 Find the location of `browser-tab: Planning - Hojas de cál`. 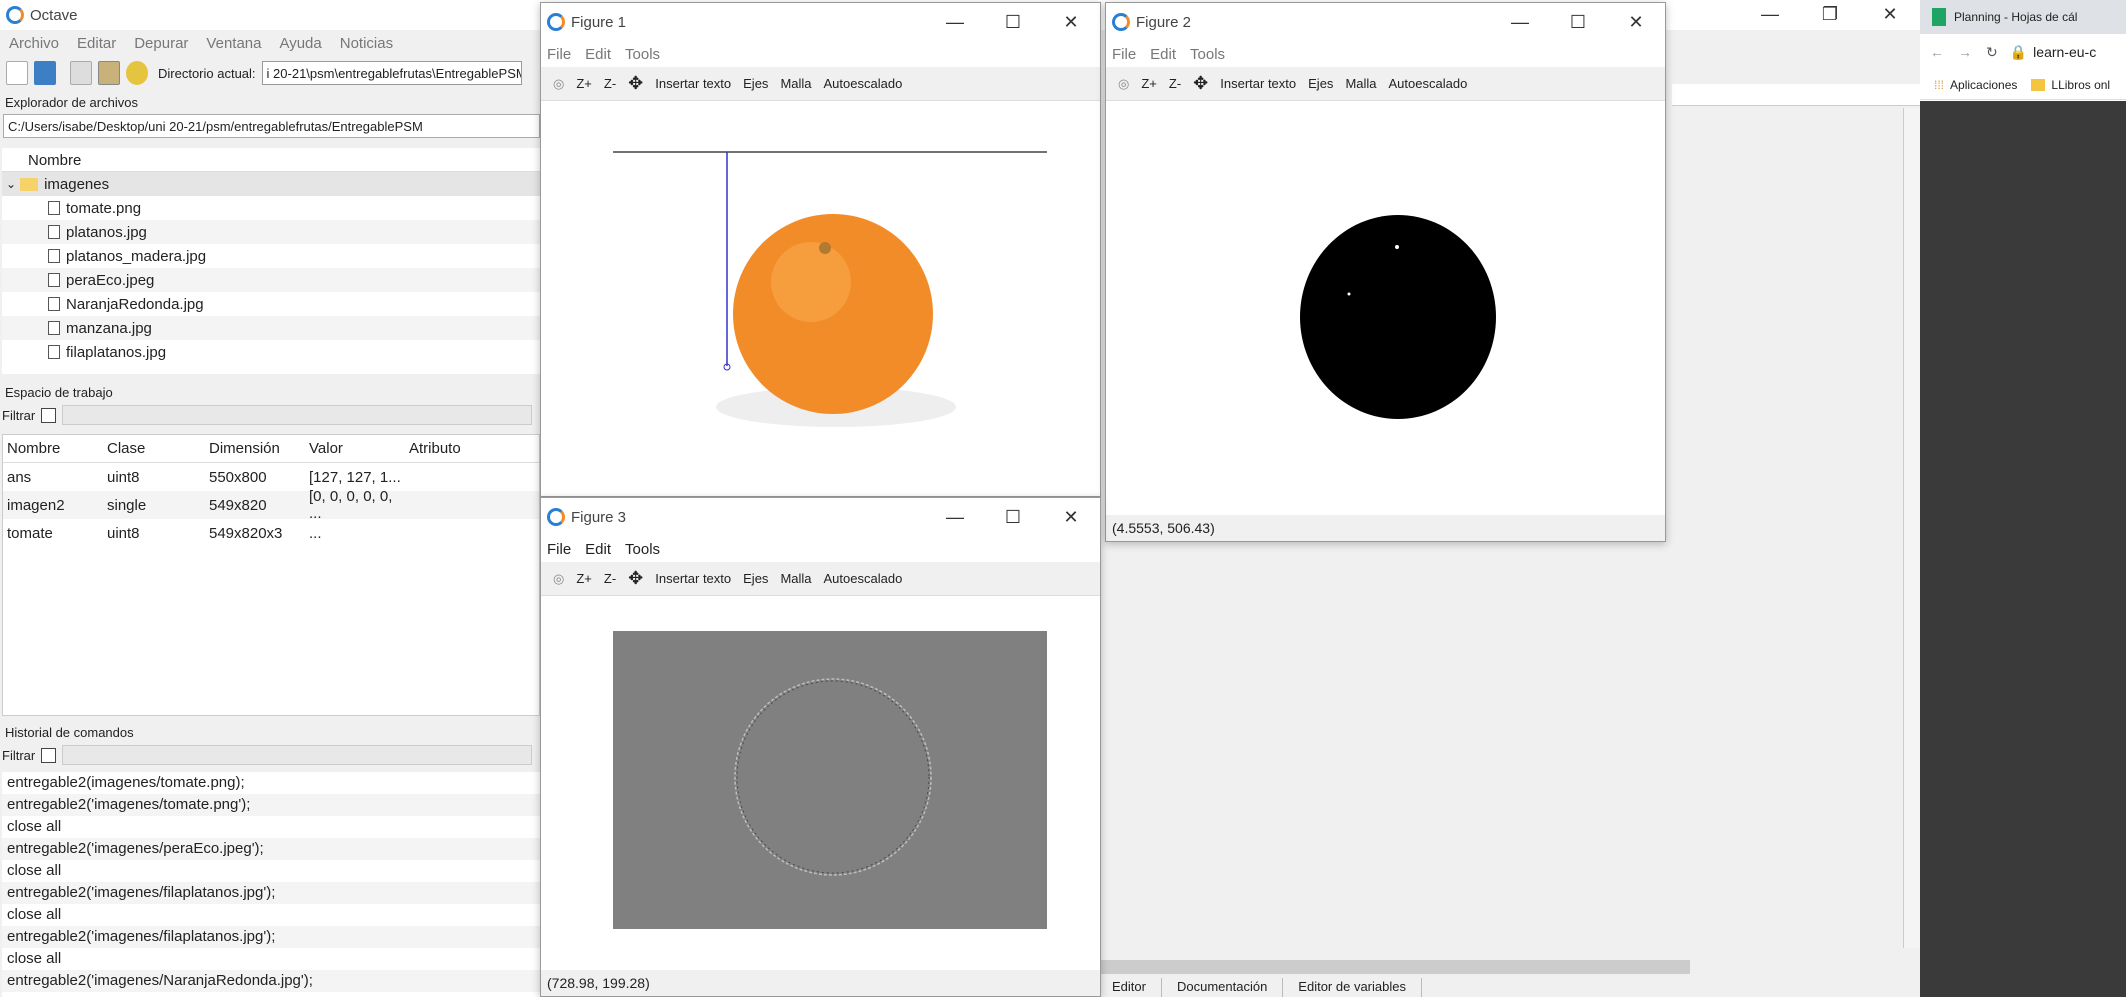

browser-tab: Planning - Hojas de cál is located at coordinates (2015, 17).